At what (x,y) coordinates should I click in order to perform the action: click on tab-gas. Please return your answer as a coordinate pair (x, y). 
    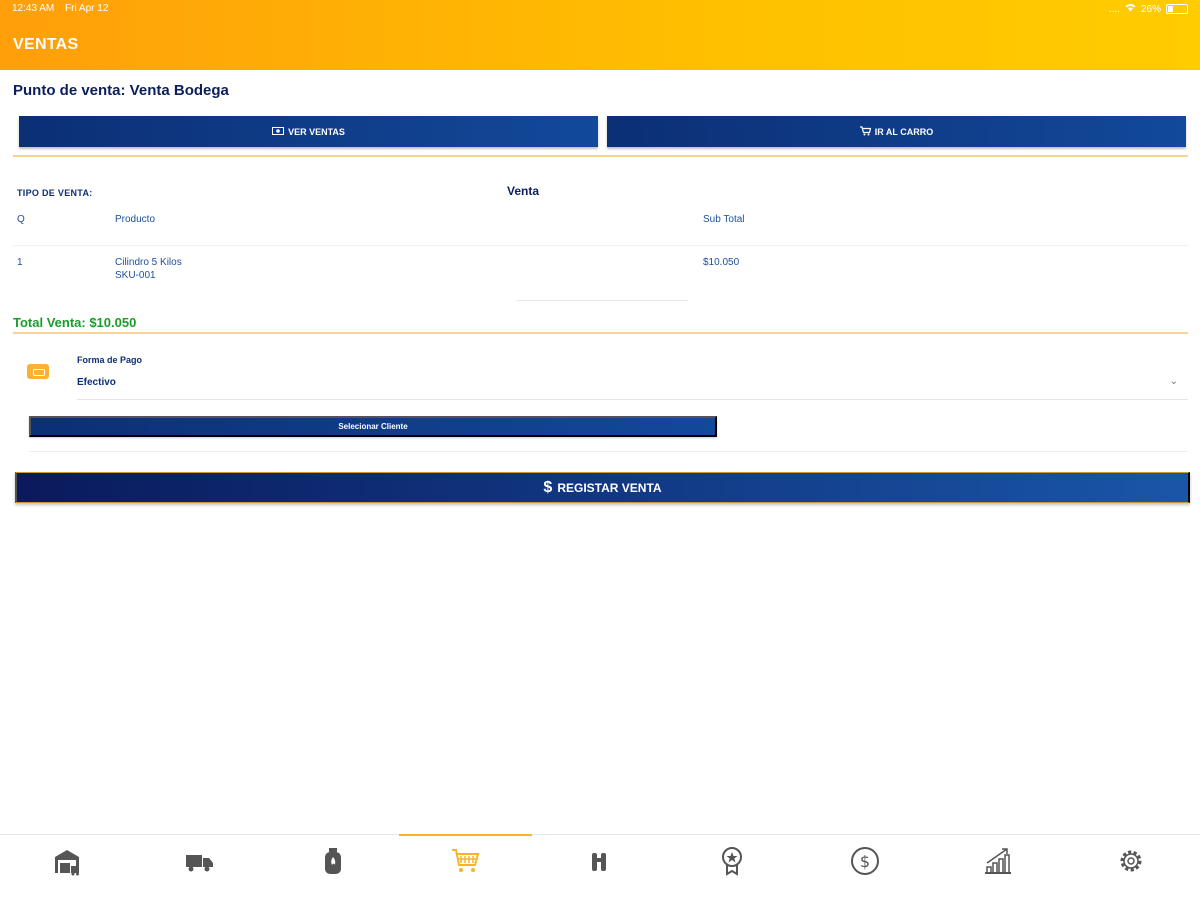
    Looking at the image, I should click on (332, 867).